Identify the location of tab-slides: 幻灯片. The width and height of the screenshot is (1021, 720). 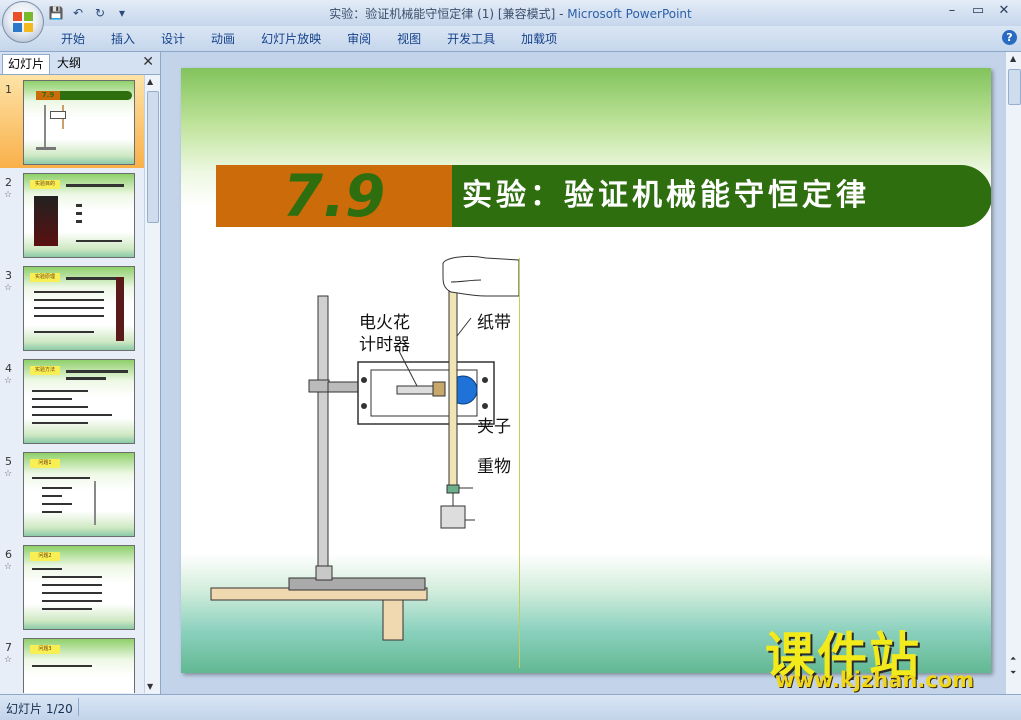
(26, 64).